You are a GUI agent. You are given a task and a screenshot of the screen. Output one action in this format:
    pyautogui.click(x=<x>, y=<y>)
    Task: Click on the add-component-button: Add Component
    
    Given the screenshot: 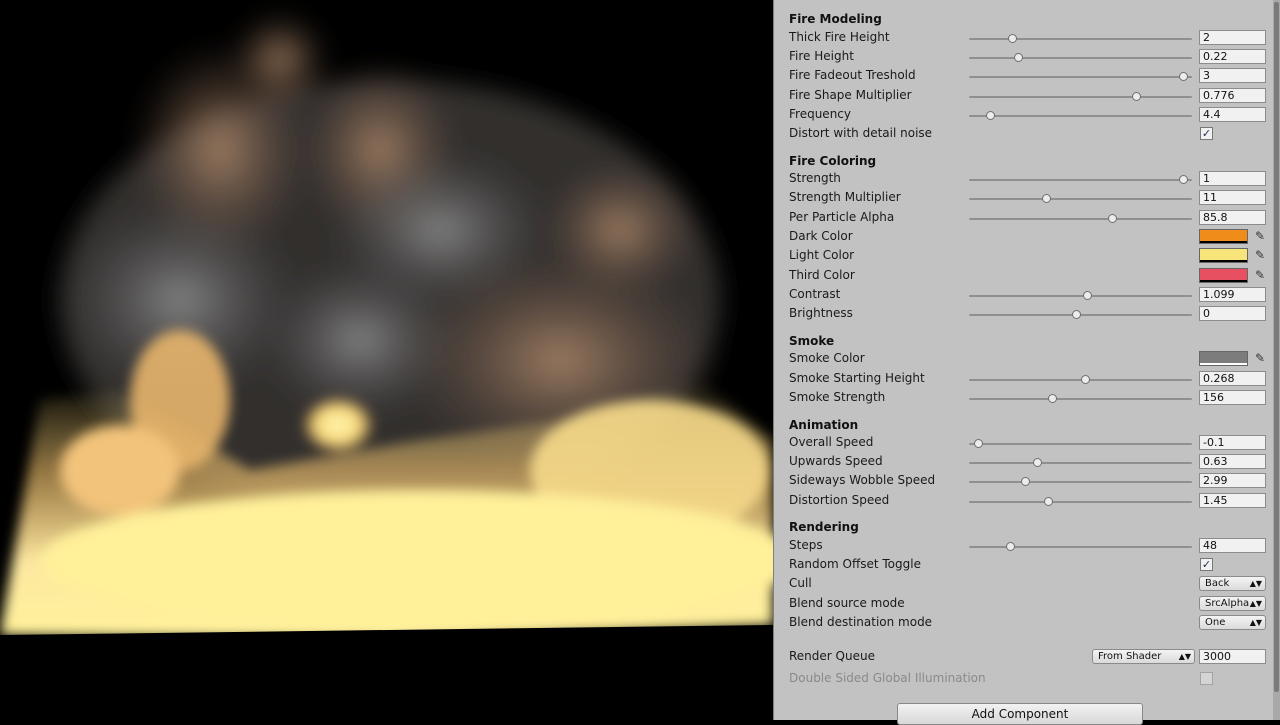 What is the action you would take?
    pyautogui.click(x=1020, y=714)
    